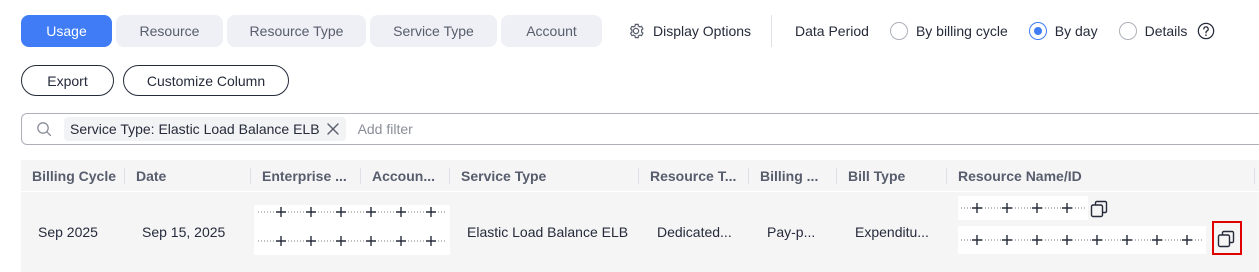 Image resolution: width=1259 pixels, height=272 pixels. Describe the element at coordinates (1076, 31) in the screenshot. I see `radio-label: By day` at that location.